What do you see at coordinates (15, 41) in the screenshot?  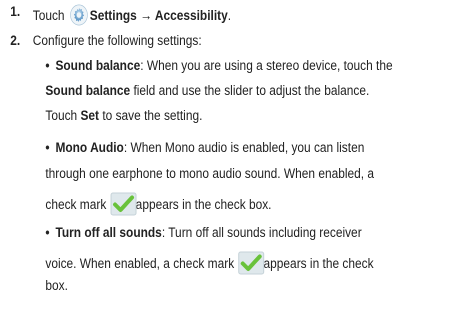 I see `step-number: 2.` at bounding box center [15, 41].